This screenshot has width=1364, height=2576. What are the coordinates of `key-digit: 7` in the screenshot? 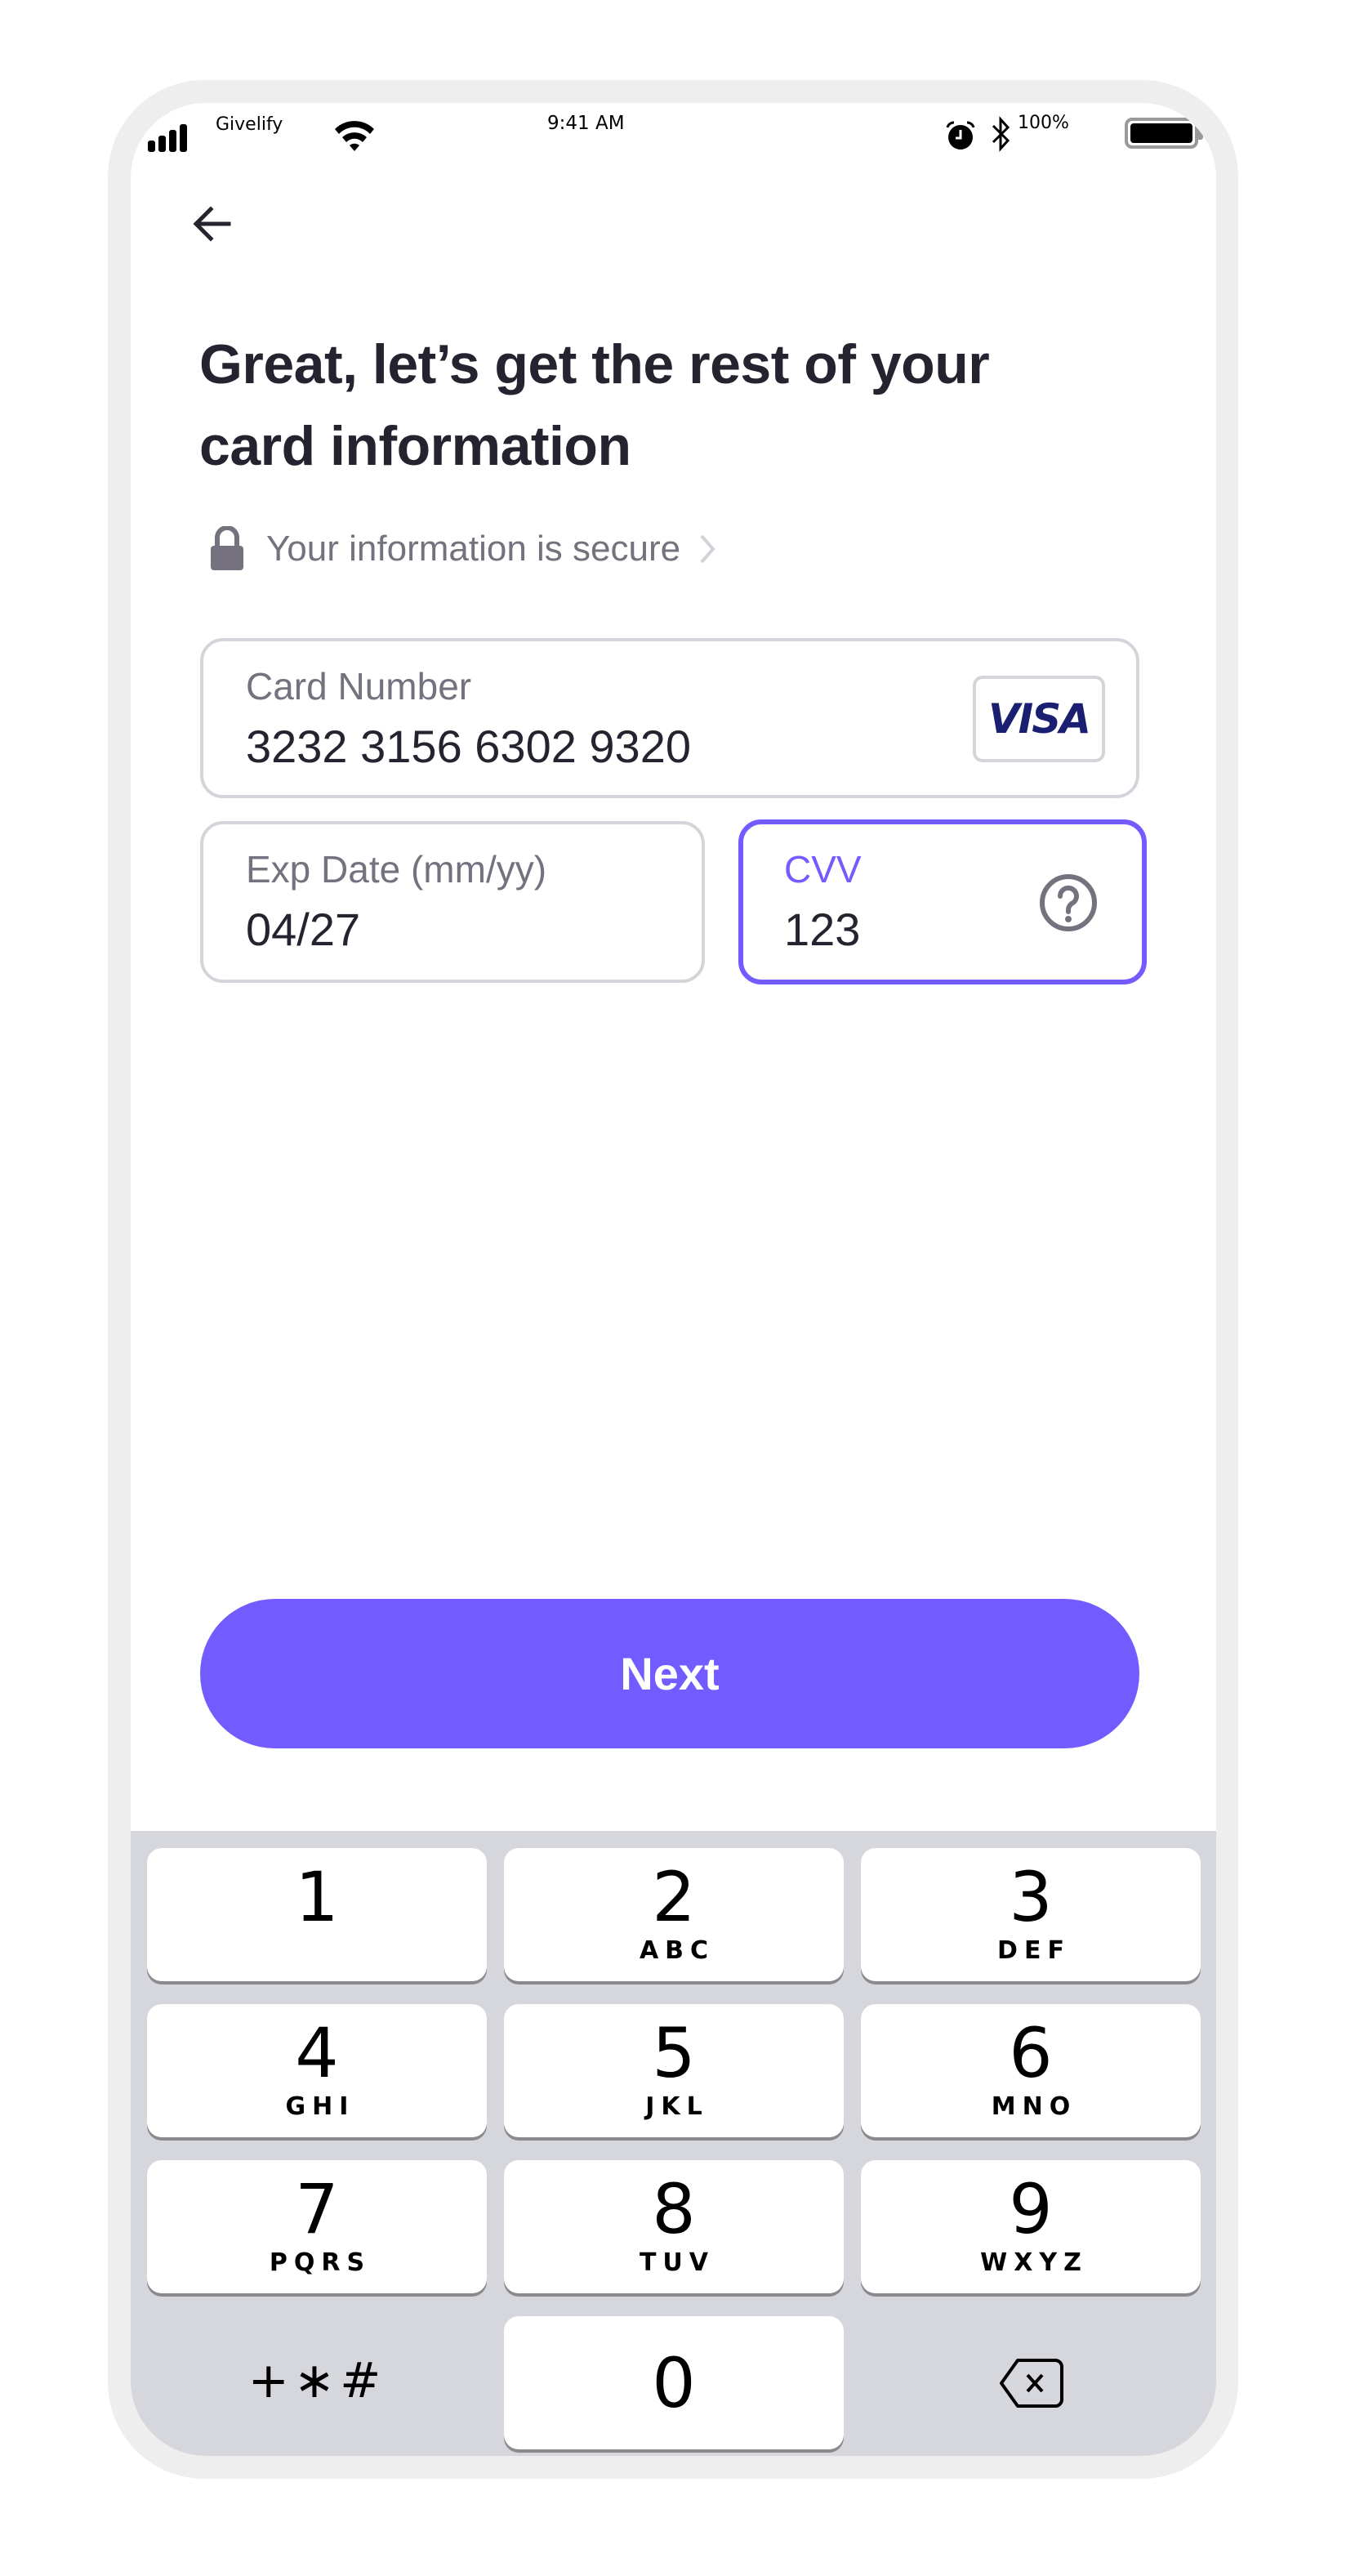 It's located at (317, 2209).